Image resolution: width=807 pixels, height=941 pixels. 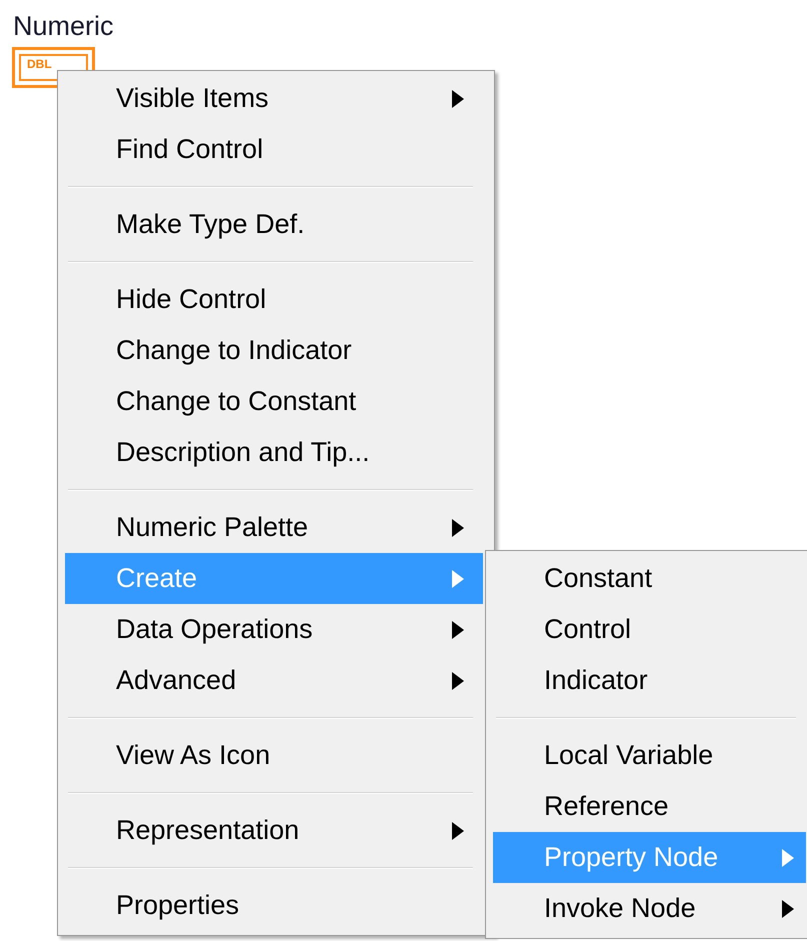 I want to click on menu-item: Constant, so click(x=649, y=578).